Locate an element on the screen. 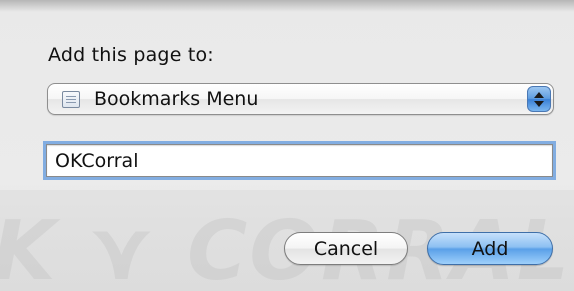  add-button: Add is located at coordinates (490, 248).